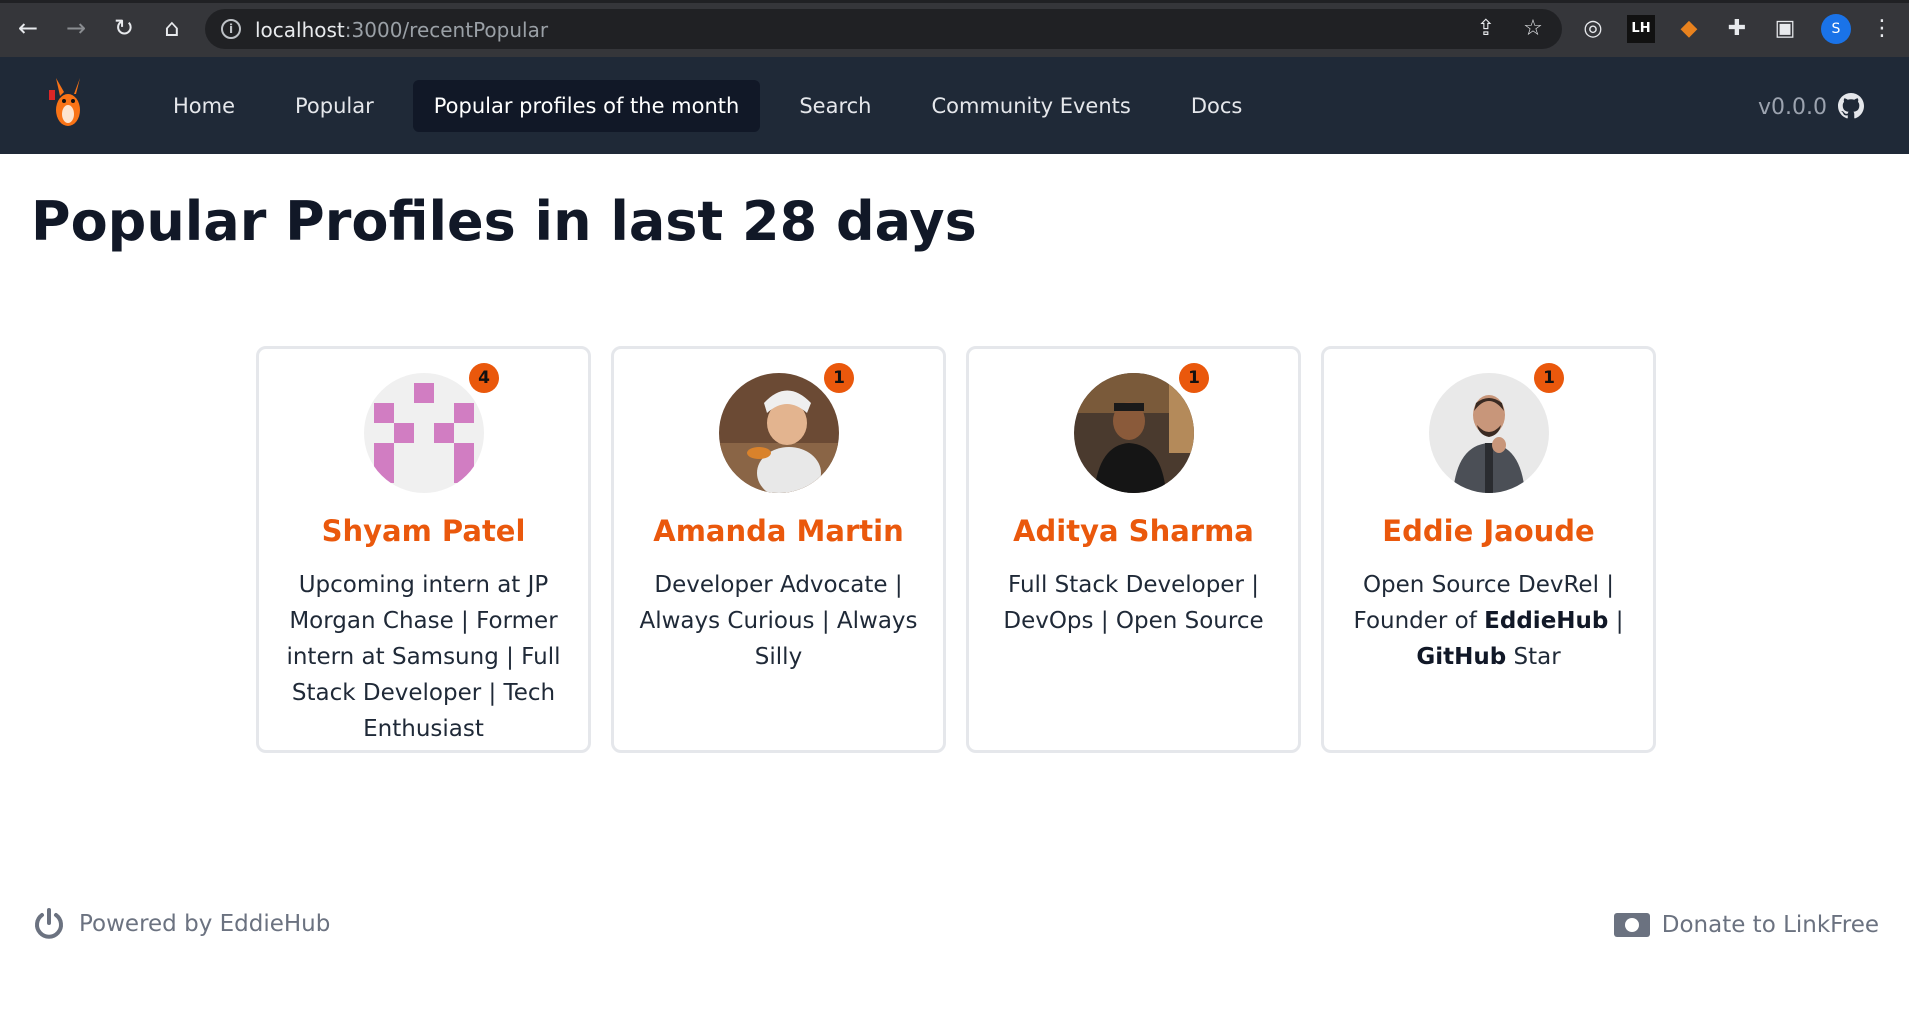 This screenshot has width=1909, height=1017. I want to click on nav-community-events: Community Events, so click(1031, 106).